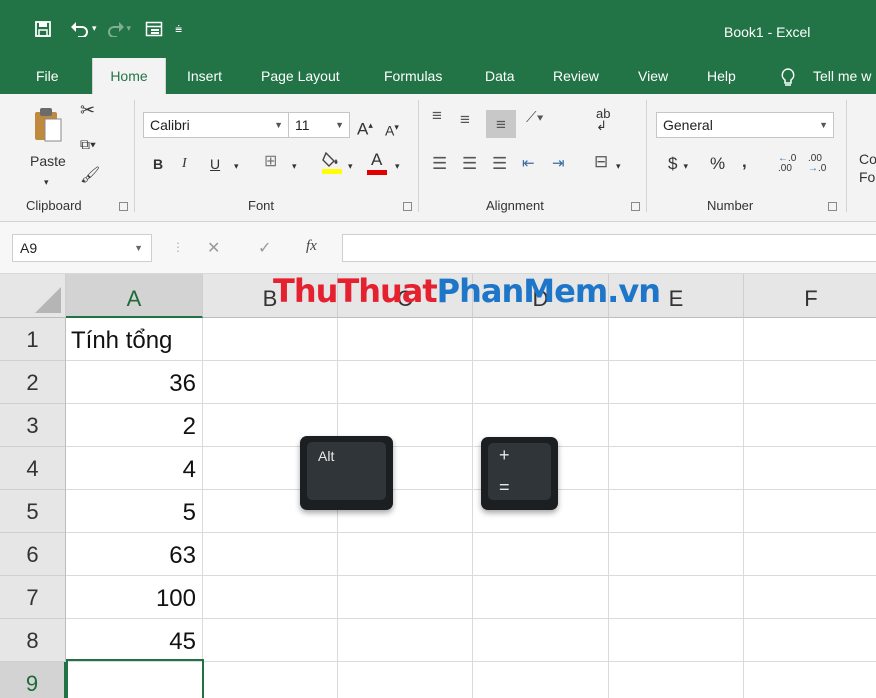  Describe the element at coordinates (653, 76) in the screenshot. I see `tab-view: View` at that location.